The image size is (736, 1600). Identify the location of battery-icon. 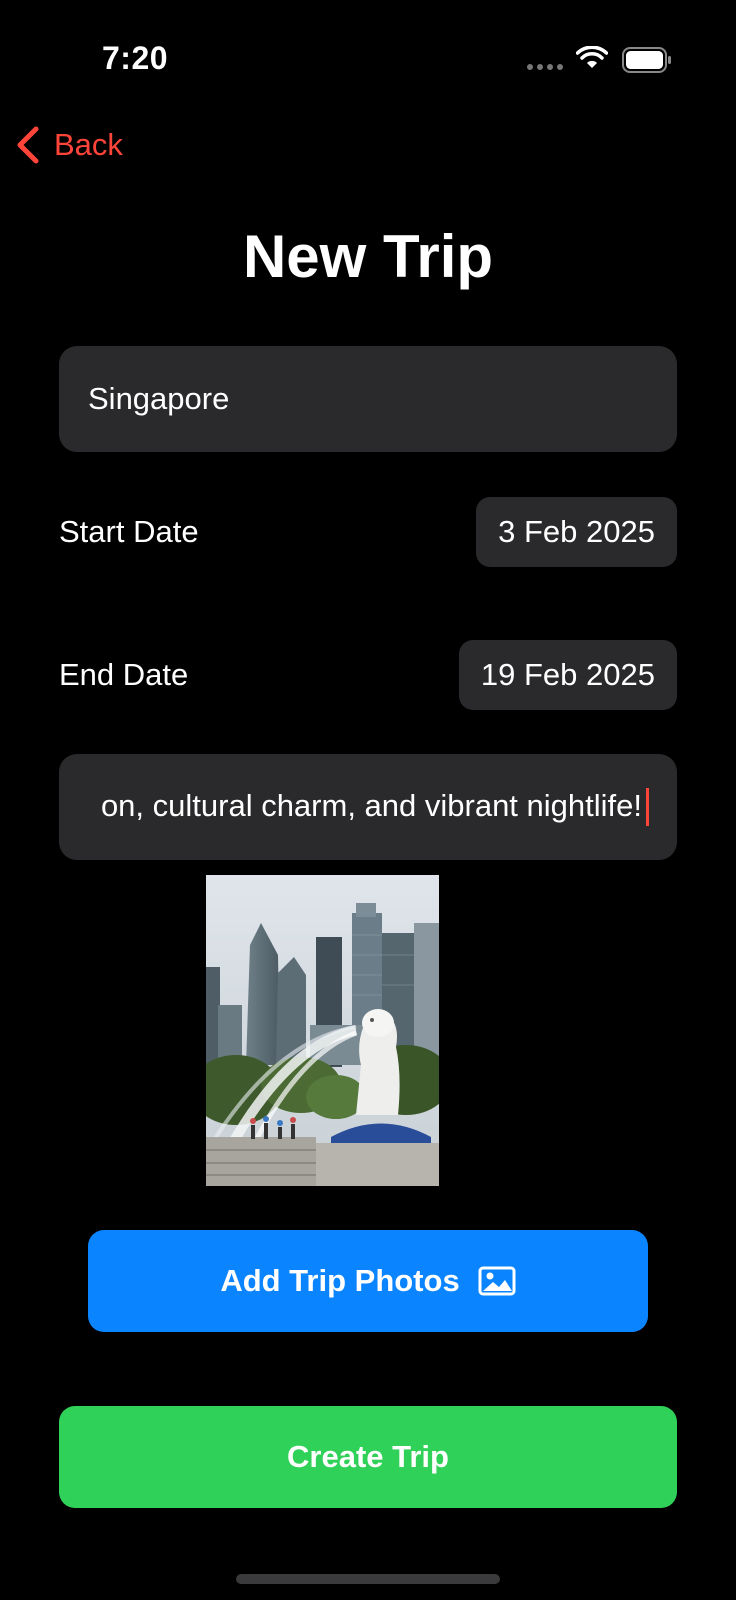
(646, 60).